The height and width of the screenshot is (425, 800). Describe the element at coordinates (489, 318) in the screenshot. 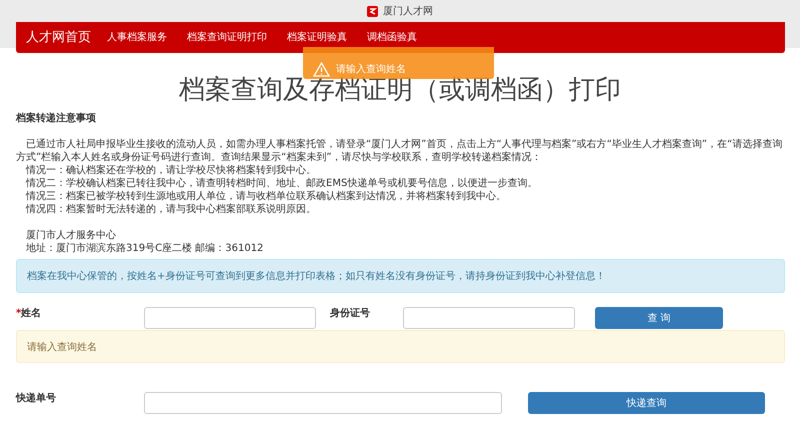

I see `id-number-field` at that location.